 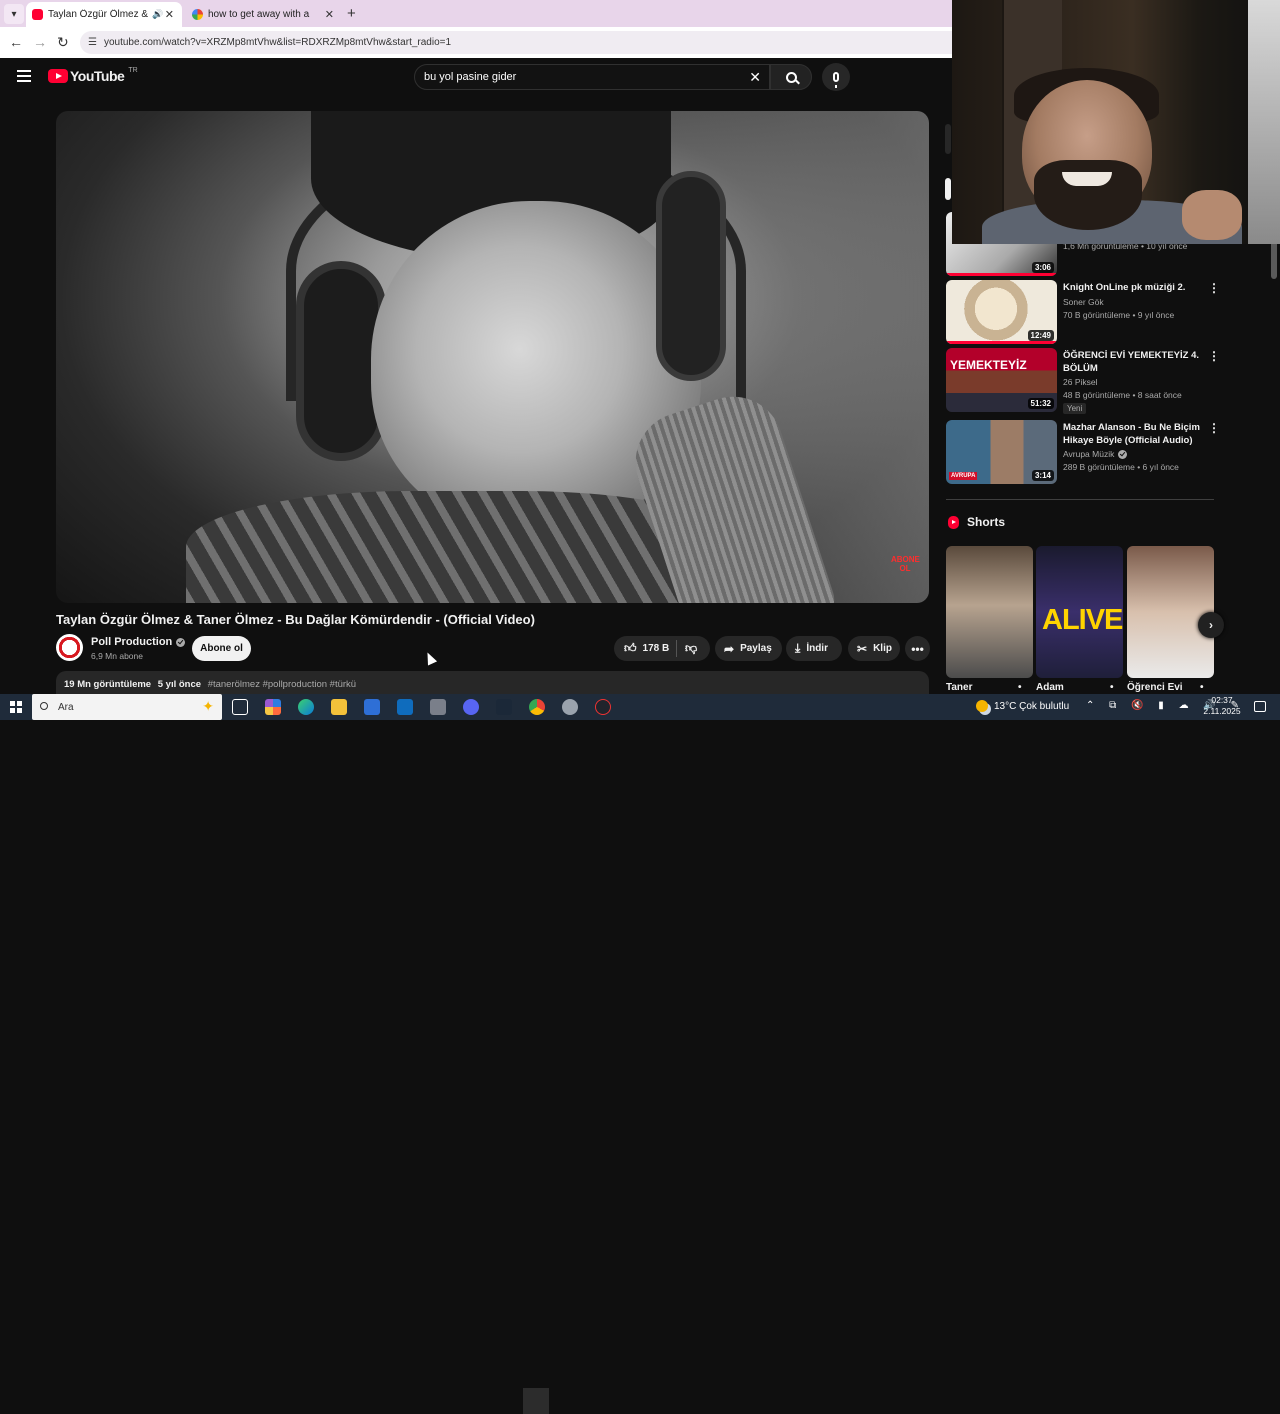 What do you see at coordinates (1211, 625) in the screenshot?
I see `next-shorts-button: ›` at bounding box center [1211, 625].